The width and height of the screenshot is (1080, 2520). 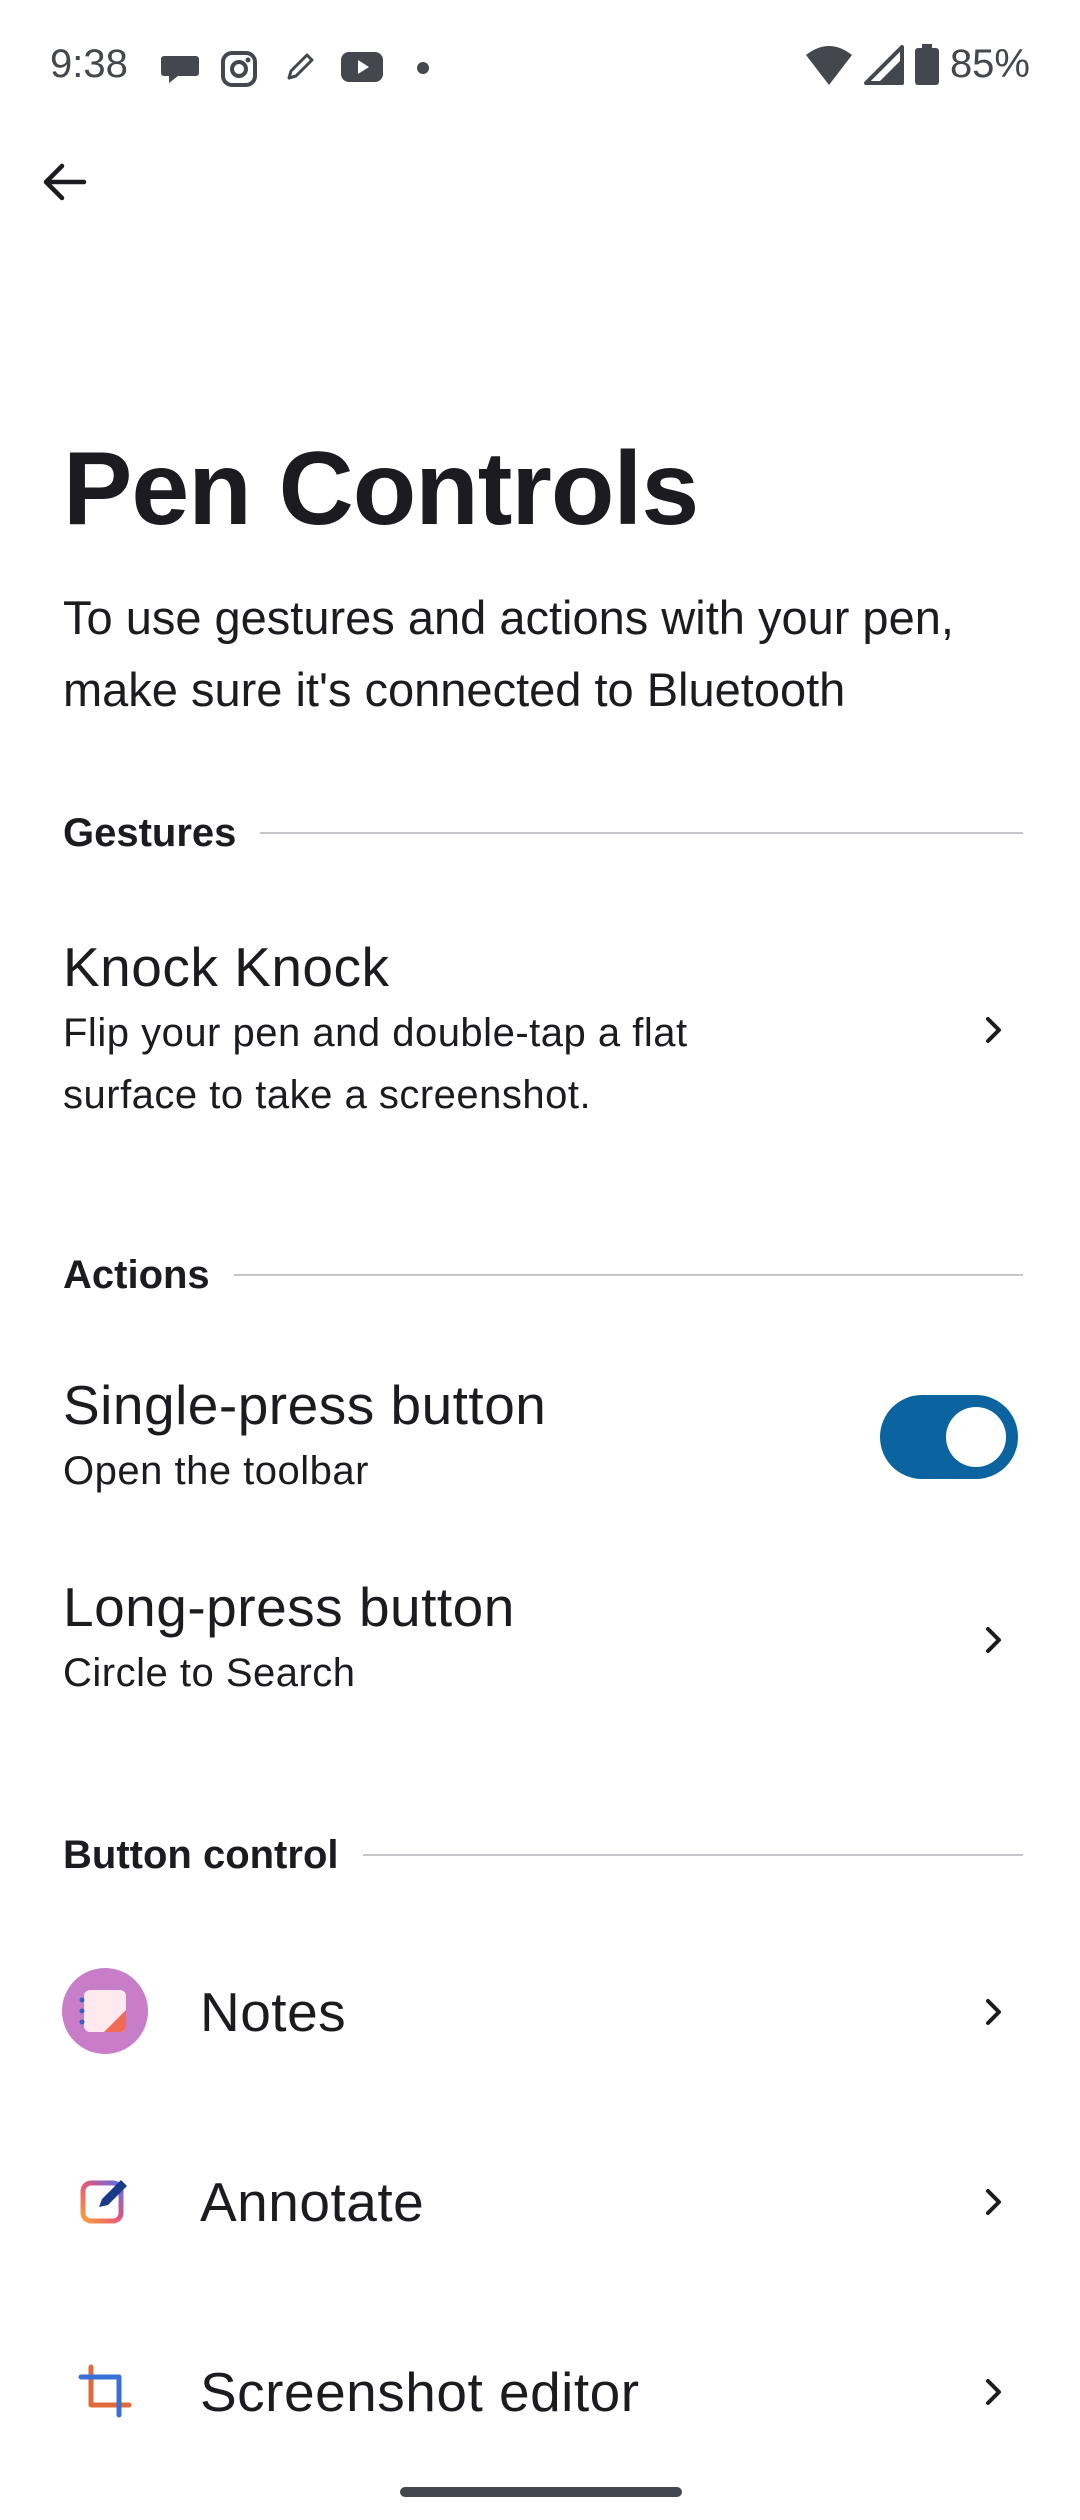 What do you see at coordinates (305, 1405) in the screenshot?
I see `single-press-title: Single-press button` at bounding box center [305, 1405].